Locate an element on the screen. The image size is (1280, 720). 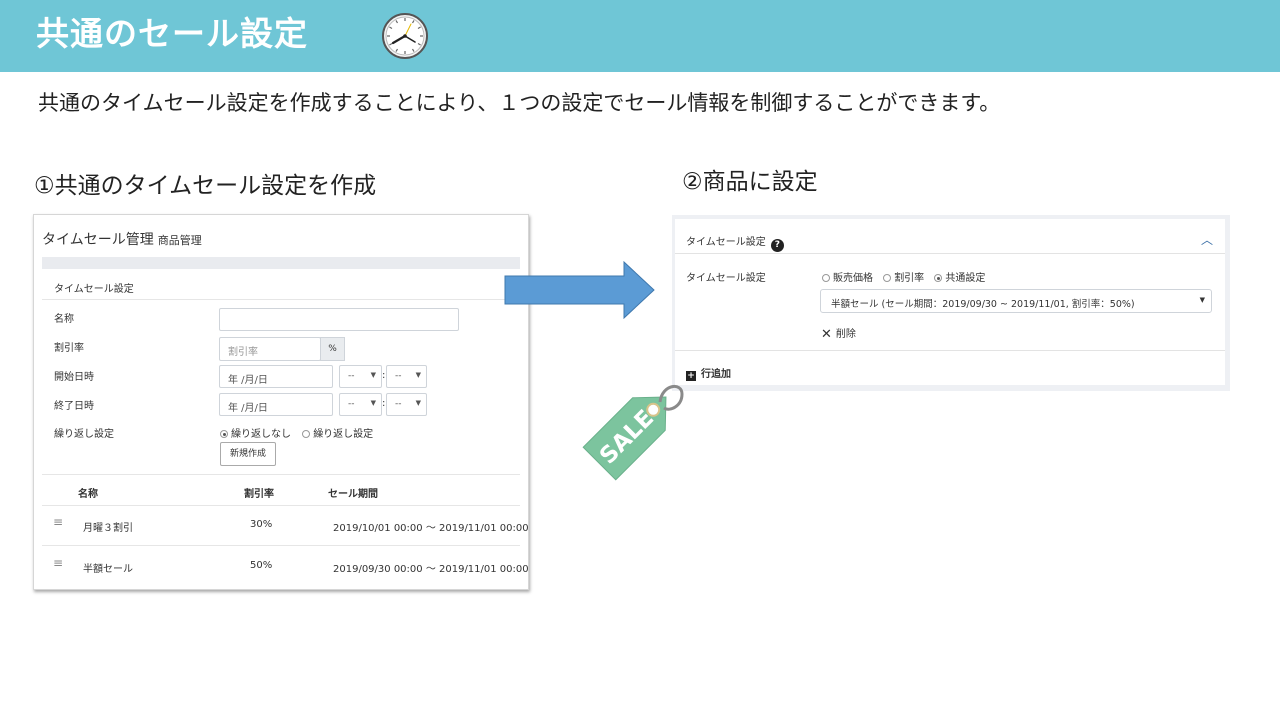
option-common-setting: 共通設定 is located at coordinates (959, 278).